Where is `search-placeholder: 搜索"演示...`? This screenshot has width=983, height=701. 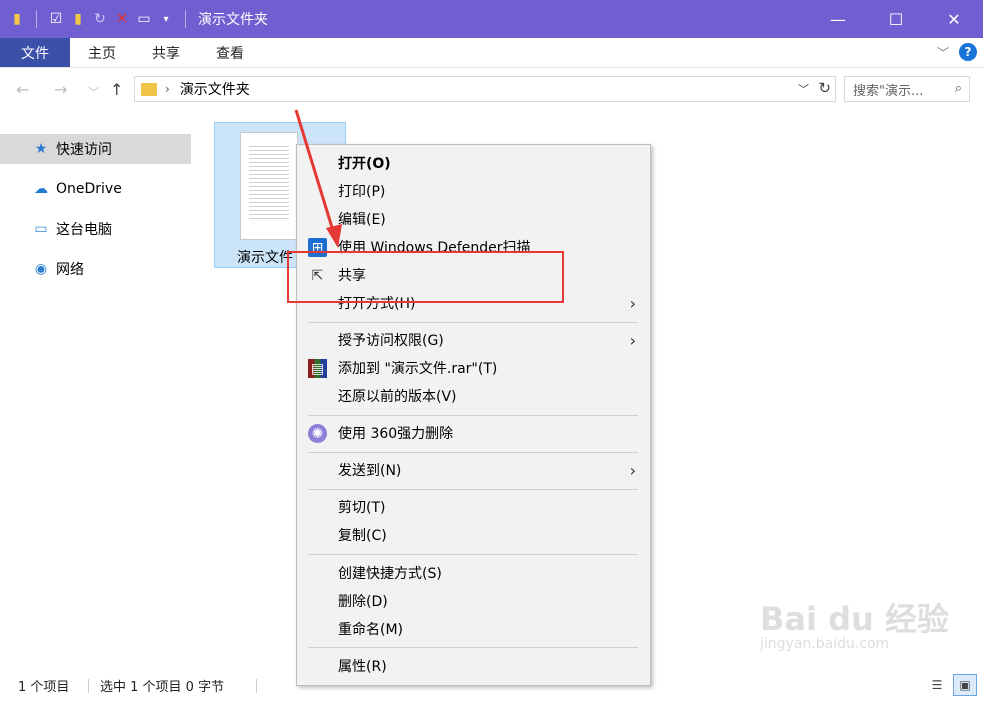 search-placeholder: 搜索"演示... is located at coordinates (888, 91).